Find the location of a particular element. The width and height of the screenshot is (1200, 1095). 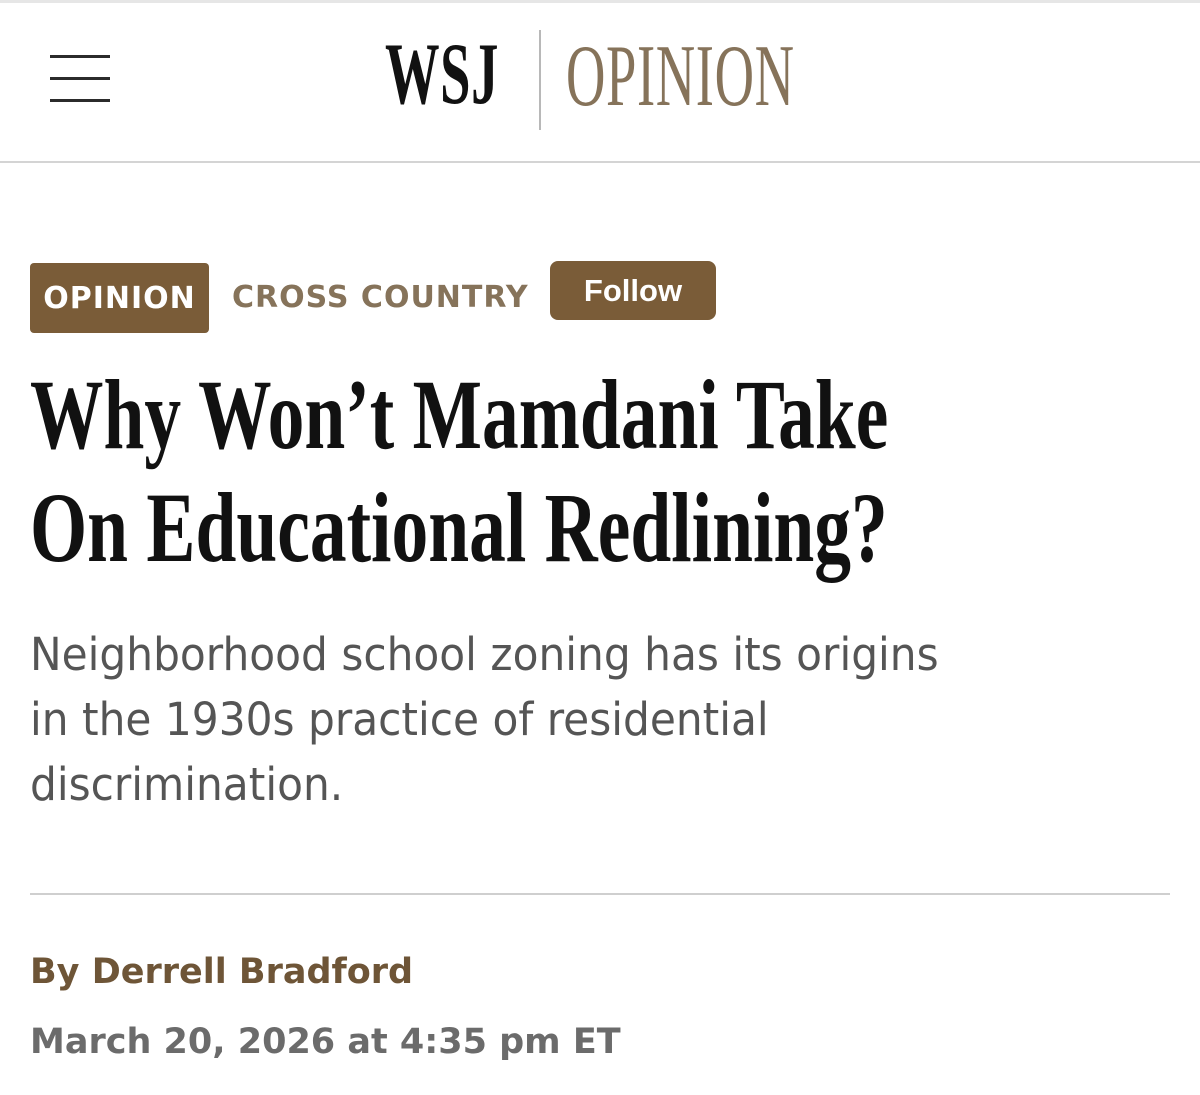

dek-line: discrimination. is located at coordinates (187, 784).